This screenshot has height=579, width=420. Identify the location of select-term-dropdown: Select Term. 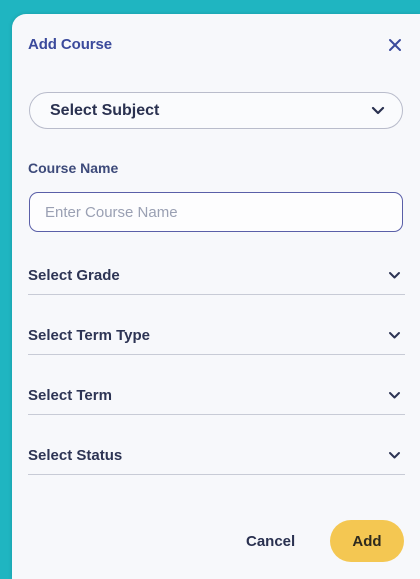
(216, 396).